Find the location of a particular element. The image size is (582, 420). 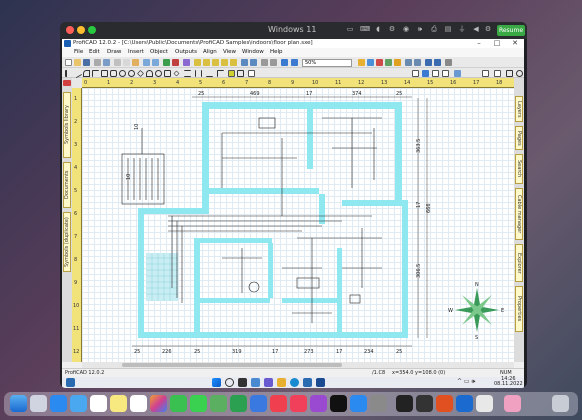

notes-icon is located at coordinates (118, 403).